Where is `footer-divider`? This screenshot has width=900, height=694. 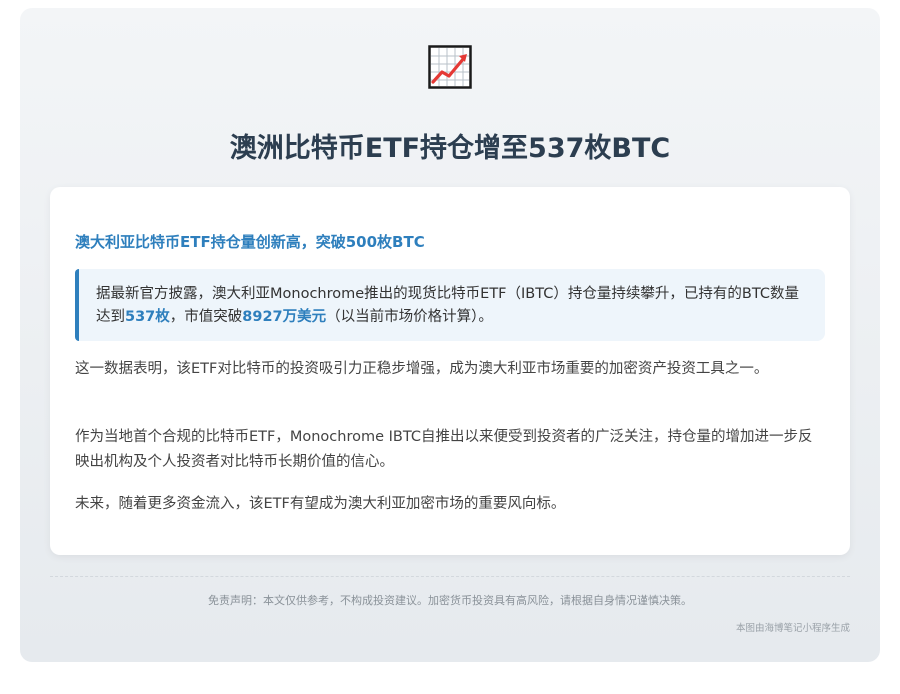
footer-divider is located at coordinates (450, 576).